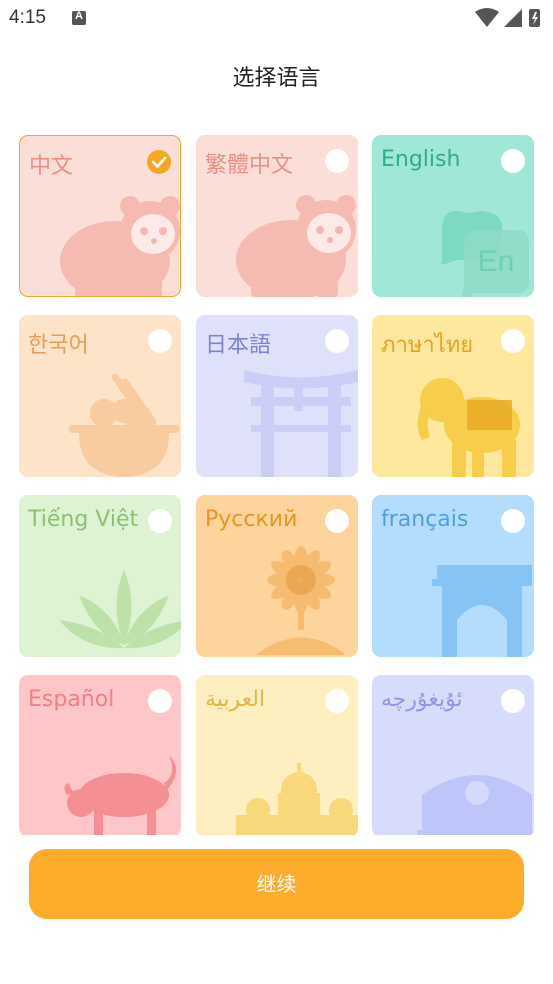  I want to click on language-label: français, so click(425, 519).